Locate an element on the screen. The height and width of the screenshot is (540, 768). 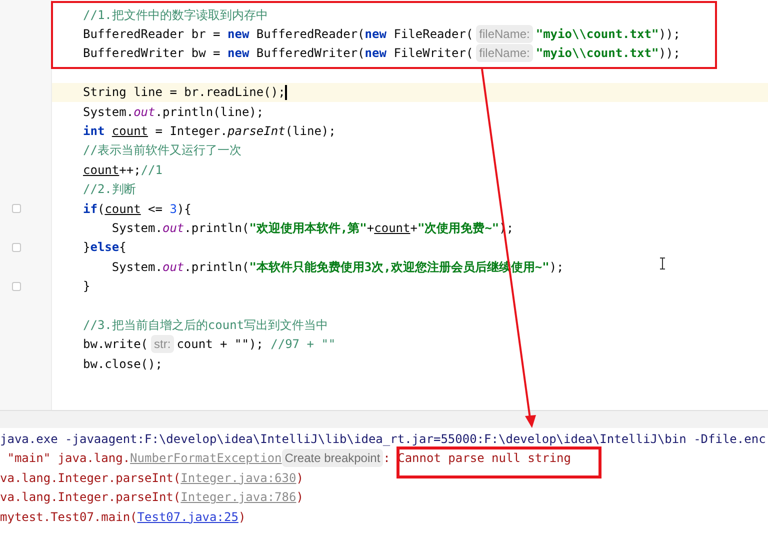
code-token: //2.判断 is located at coordinates (109, 189).